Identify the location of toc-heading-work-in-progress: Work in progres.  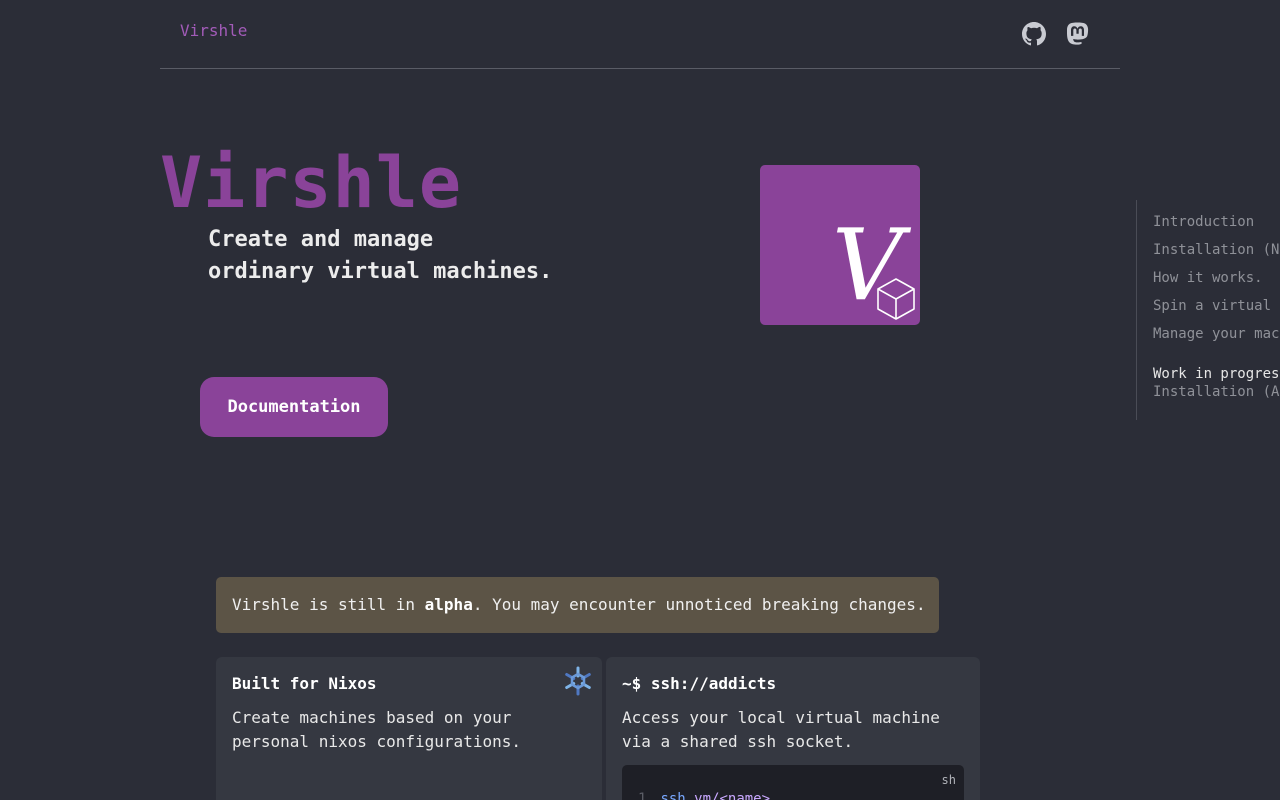
(1216, 367).